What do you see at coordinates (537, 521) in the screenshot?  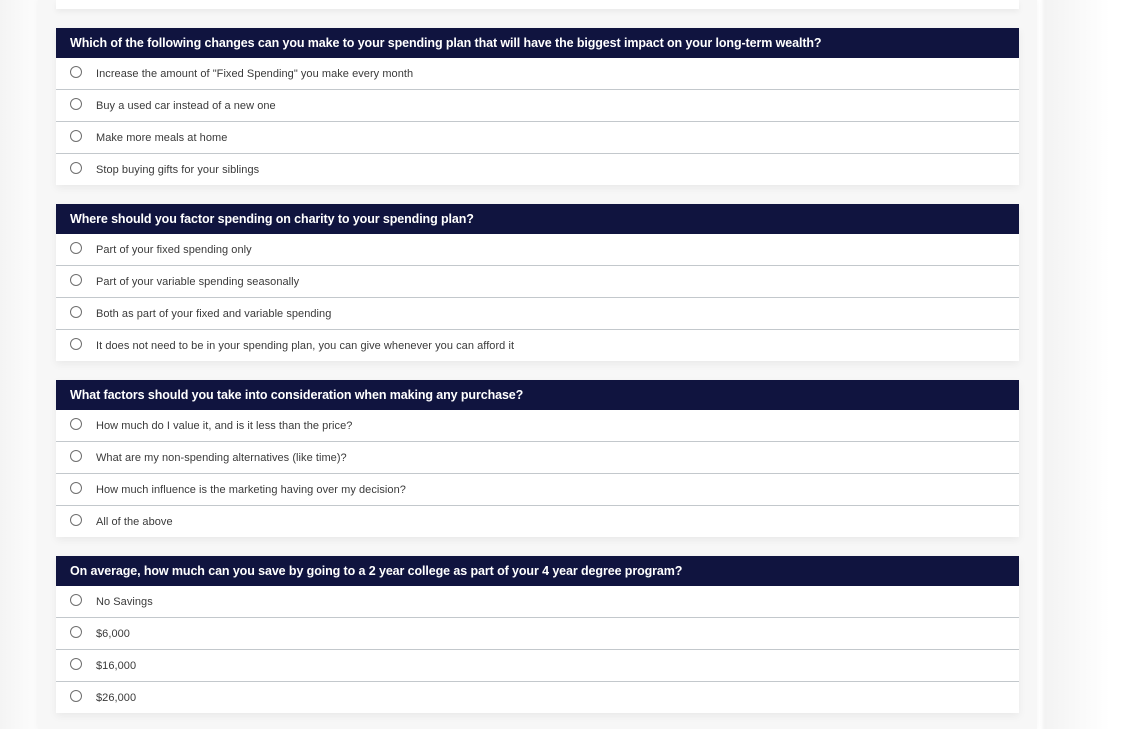 I see `answer-option: All of the above` at bounding box center [537, 521].